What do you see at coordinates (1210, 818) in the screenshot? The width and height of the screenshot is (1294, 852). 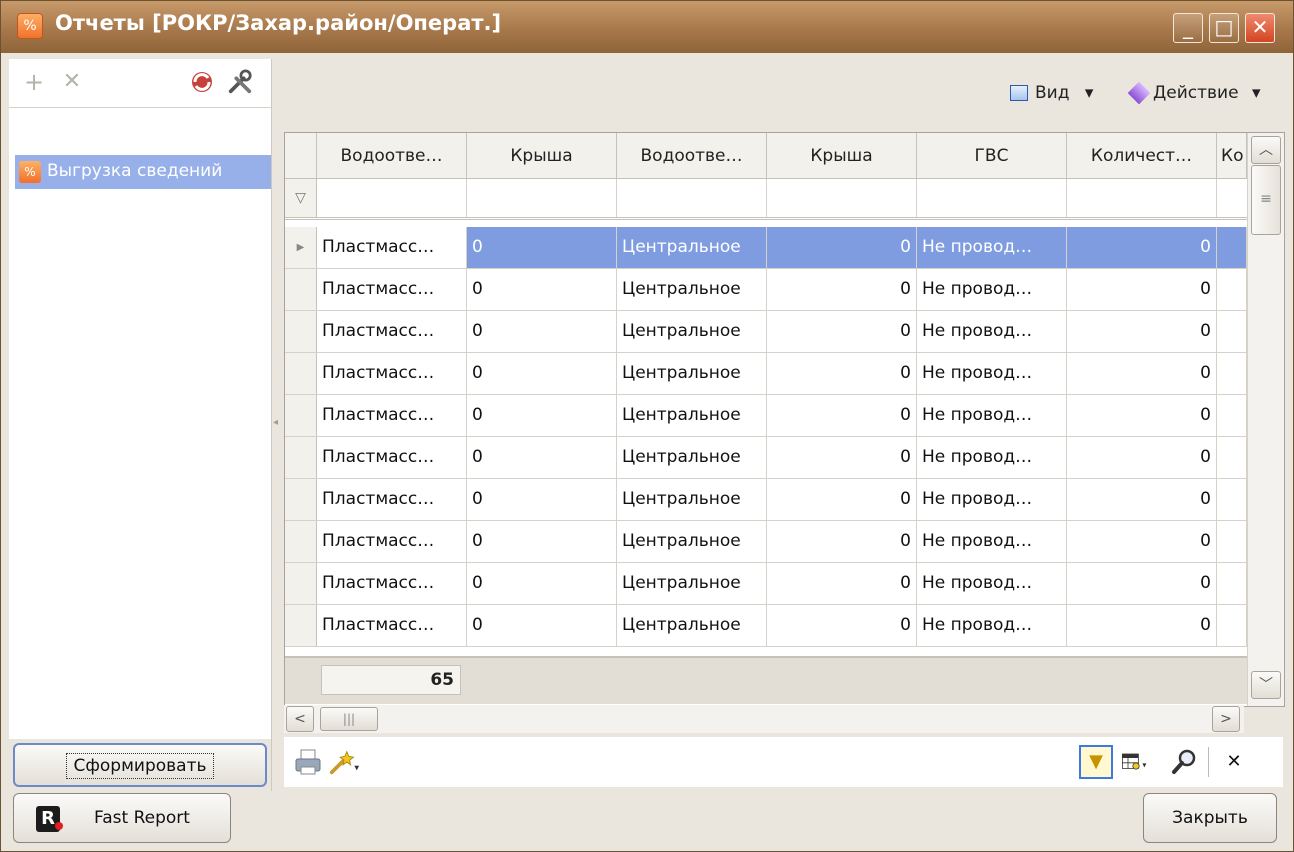 I see `close-button: Закрыть` at bounding box center [1210, 818].